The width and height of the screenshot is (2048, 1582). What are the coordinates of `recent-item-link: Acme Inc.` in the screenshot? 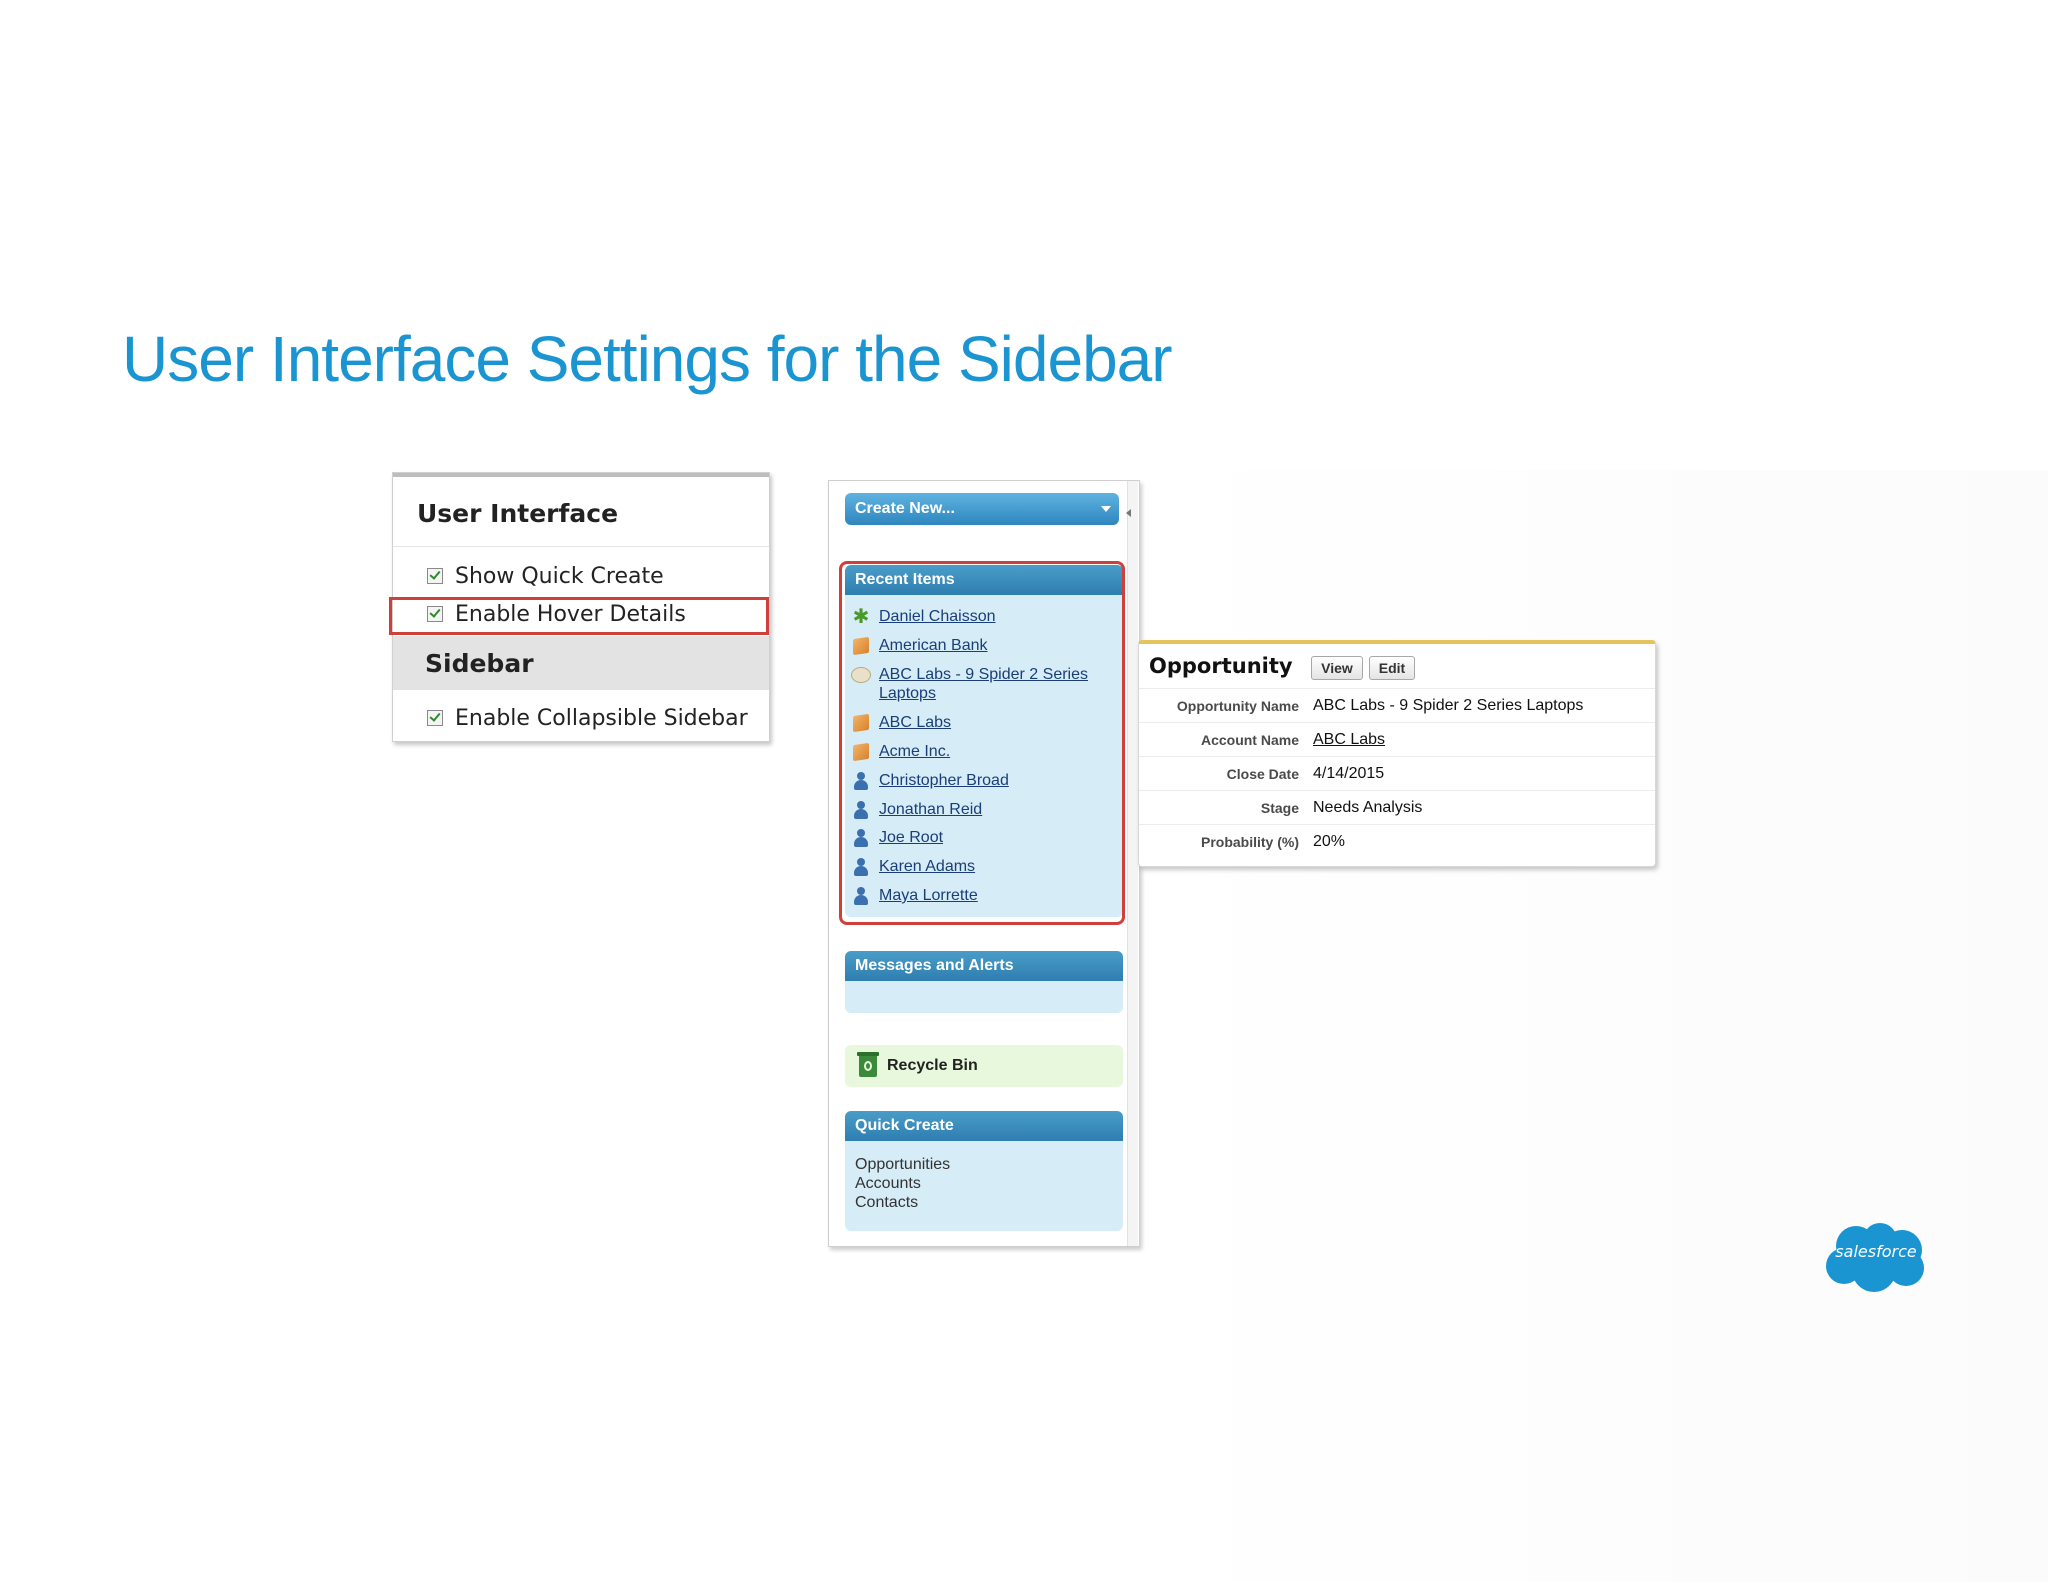 It's located at (993, 751).